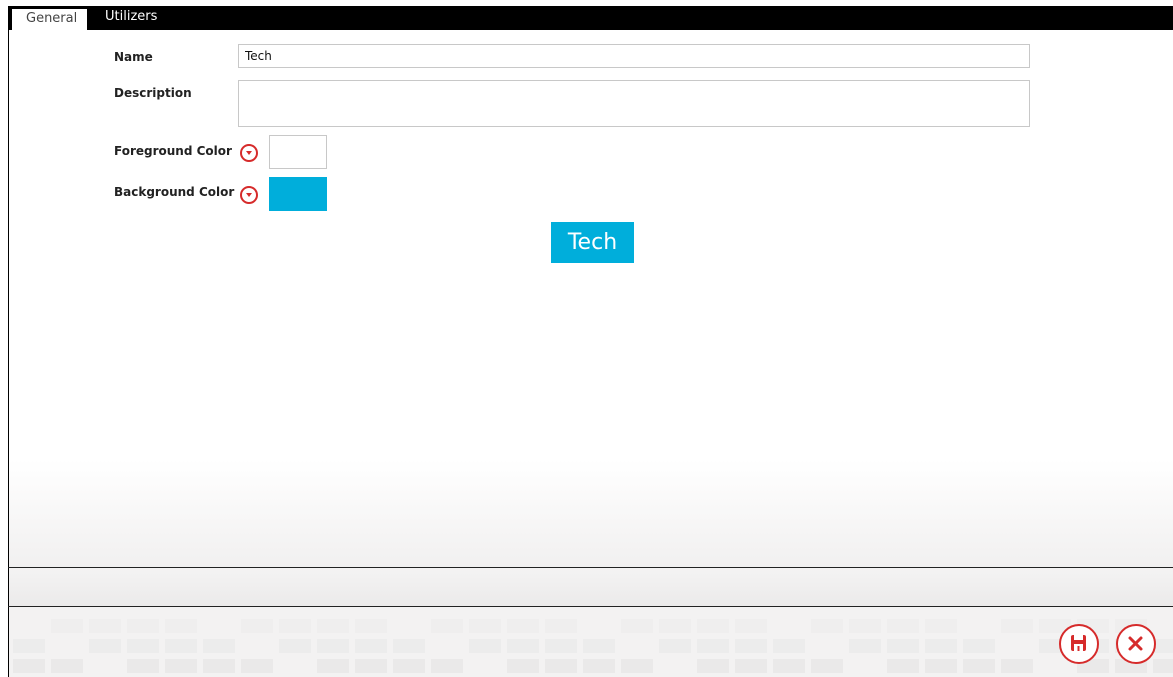 The height and width of the screenshot is (677, 1173). I want to click on tab-general: General, so click(50, 19).